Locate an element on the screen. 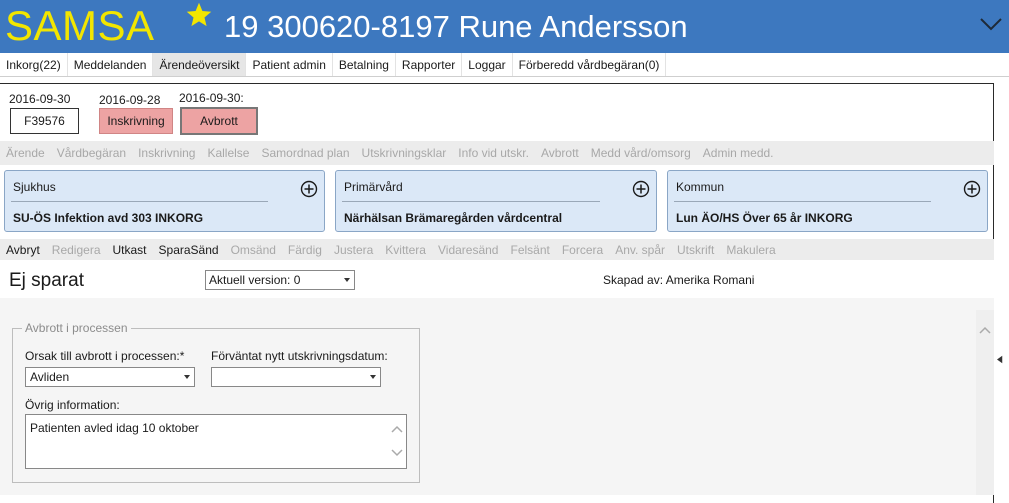 This screenshot has height=503, width=1009. action-makulera: Makulera is located at coordinates (750, 249).